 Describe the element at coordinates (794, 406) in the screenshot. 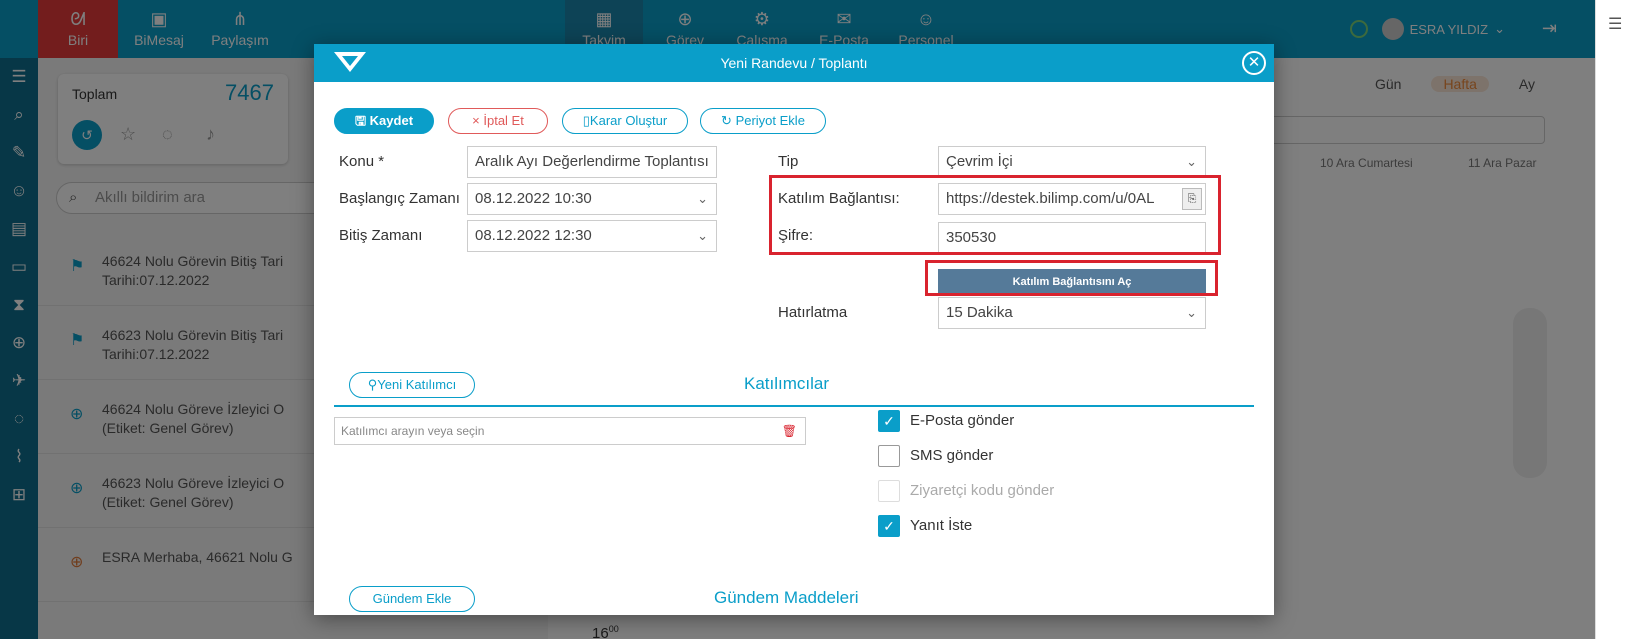

I see `section-divider` at that location.